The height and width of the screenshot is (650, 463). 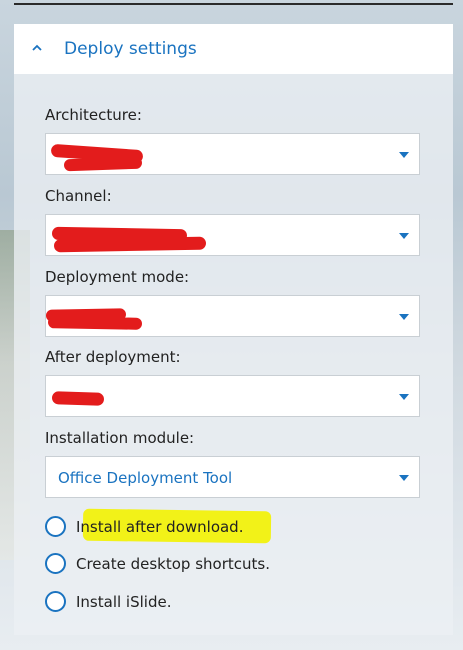 What do you see at coordinates (124, 602) in the screenshot?
I see `option-label: Install iSlide.` at bounding box center [124, 602].